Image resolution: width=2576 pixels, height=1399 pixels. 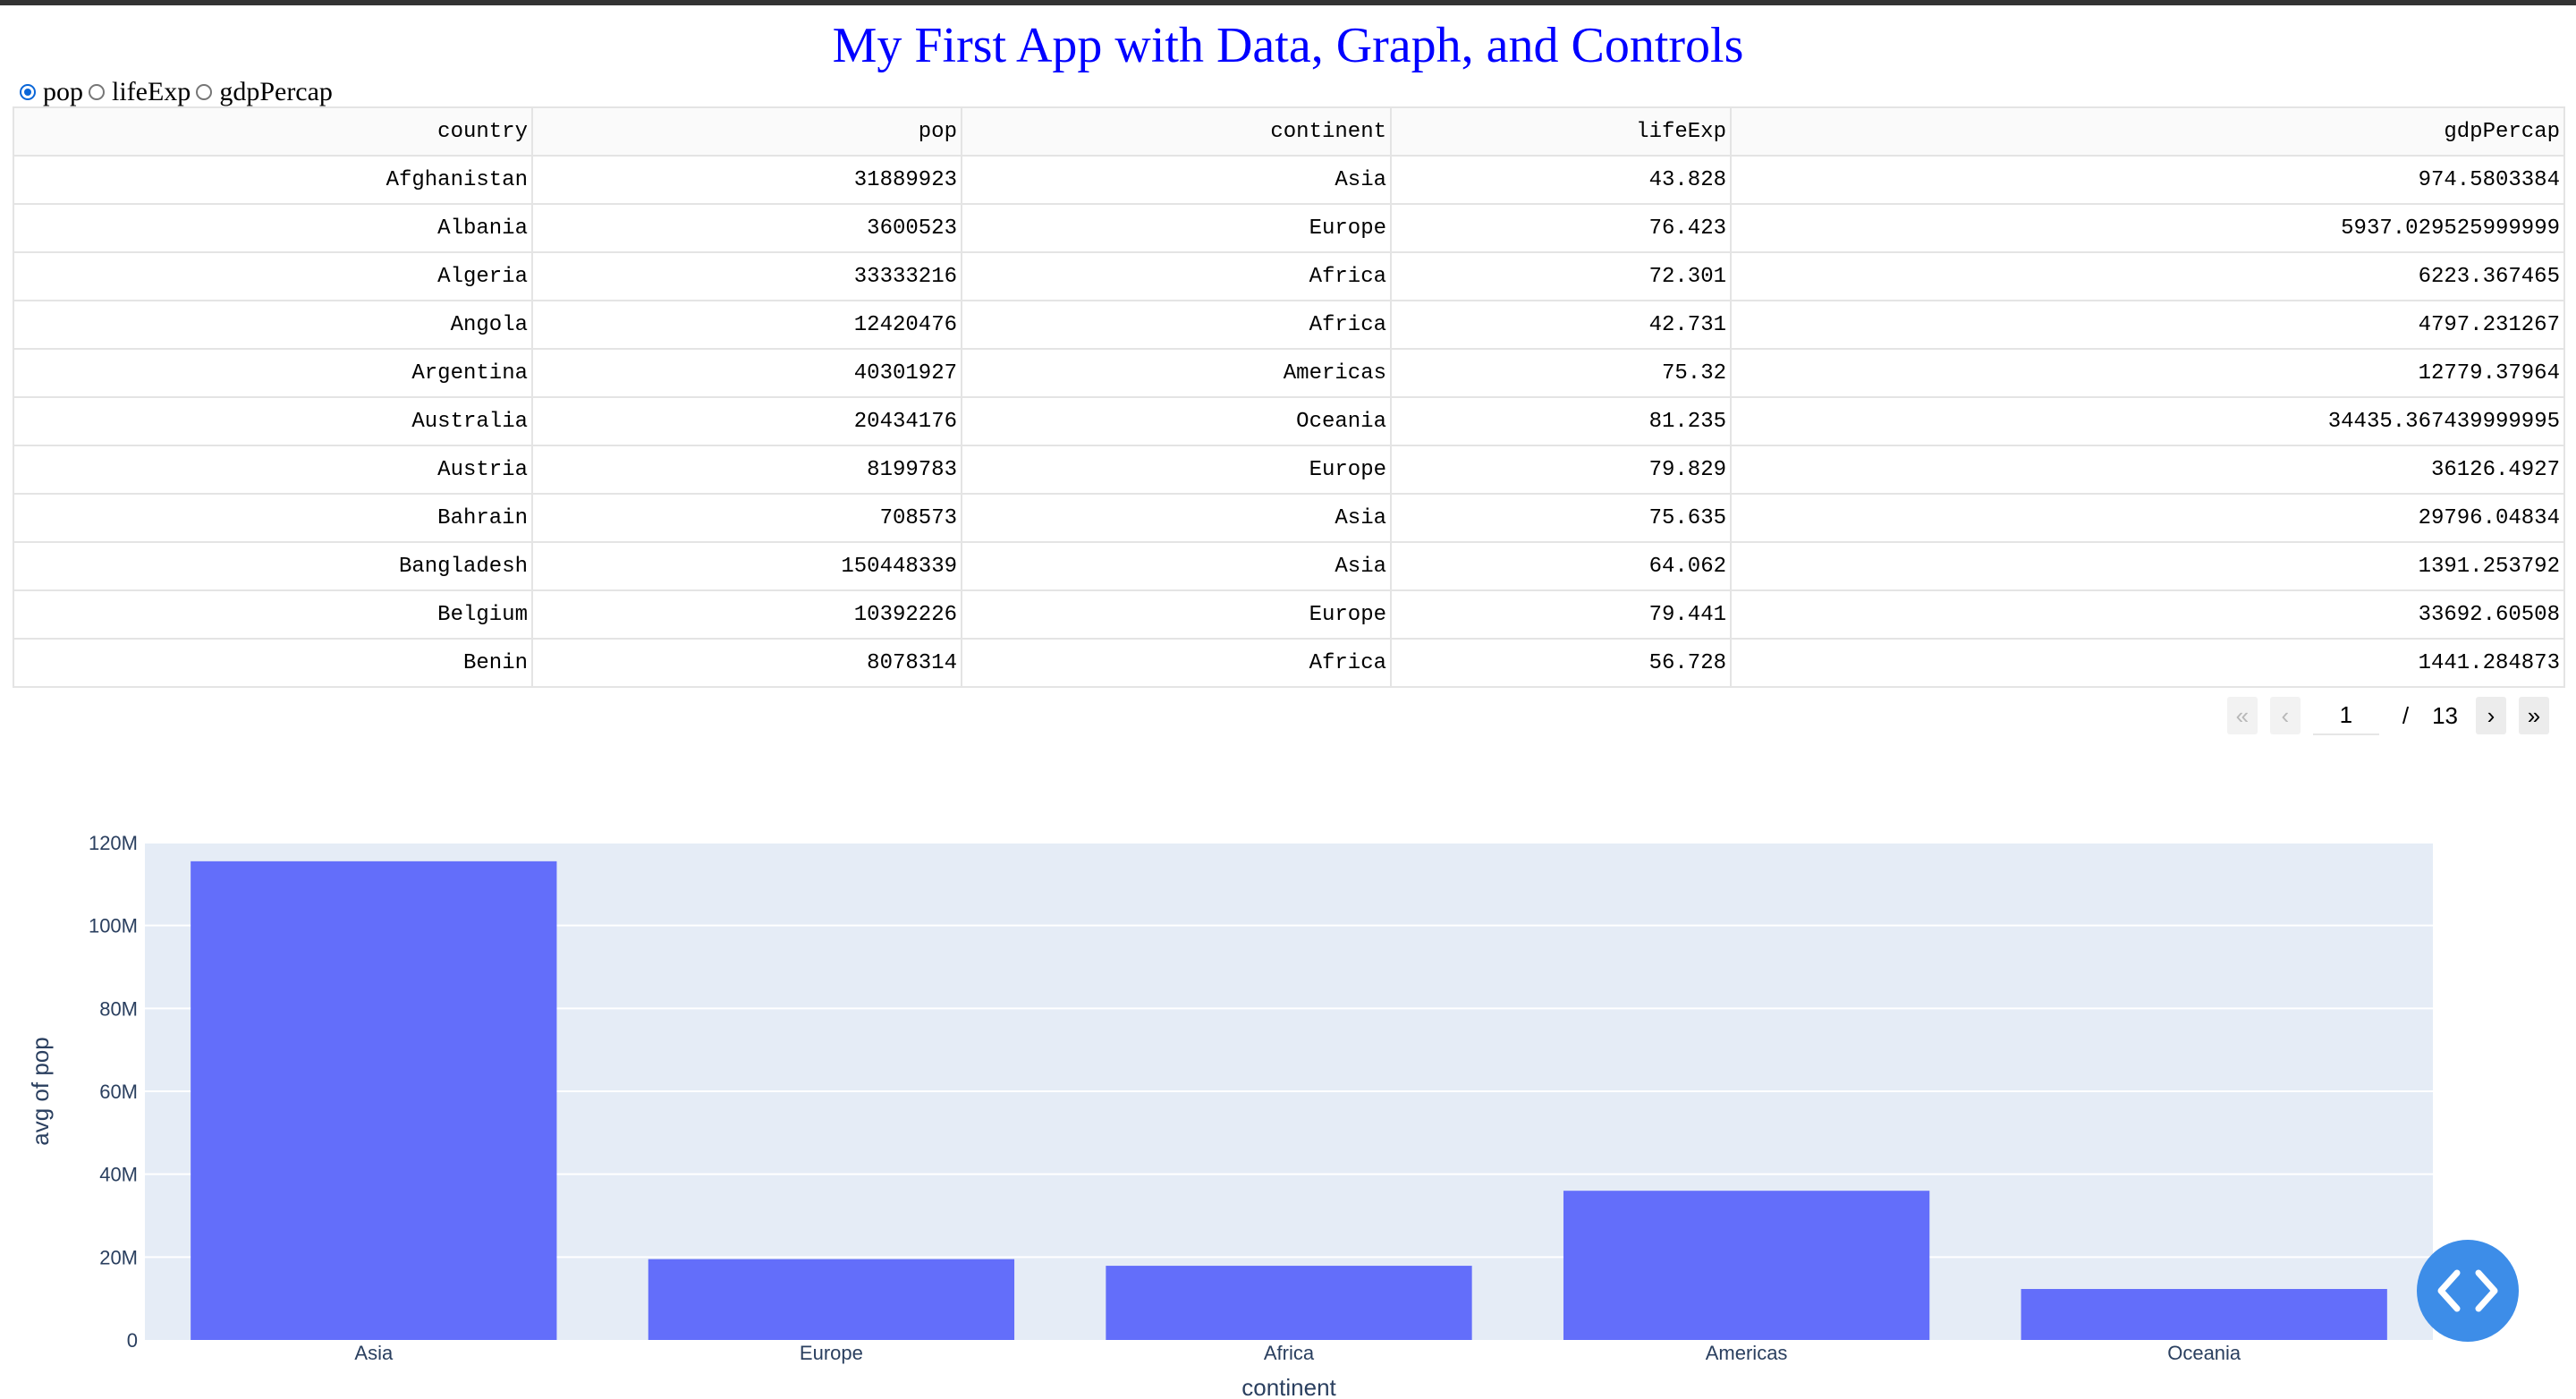 What do you see at coordinates (2147, 663) in the screenshot?
I see `table-cell: 1441.284873` at bounding box center [2147, 663].